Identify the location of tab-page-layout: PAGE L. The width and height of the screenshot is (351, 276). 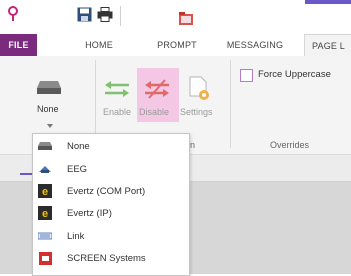
(327, 45).